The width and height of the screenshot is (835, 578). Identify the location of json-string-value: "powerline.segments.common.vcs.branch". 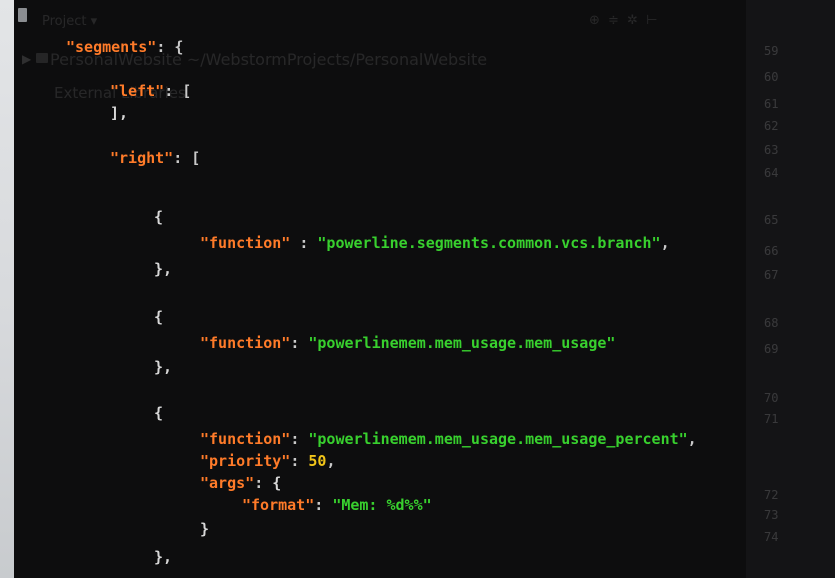
(489, 243).